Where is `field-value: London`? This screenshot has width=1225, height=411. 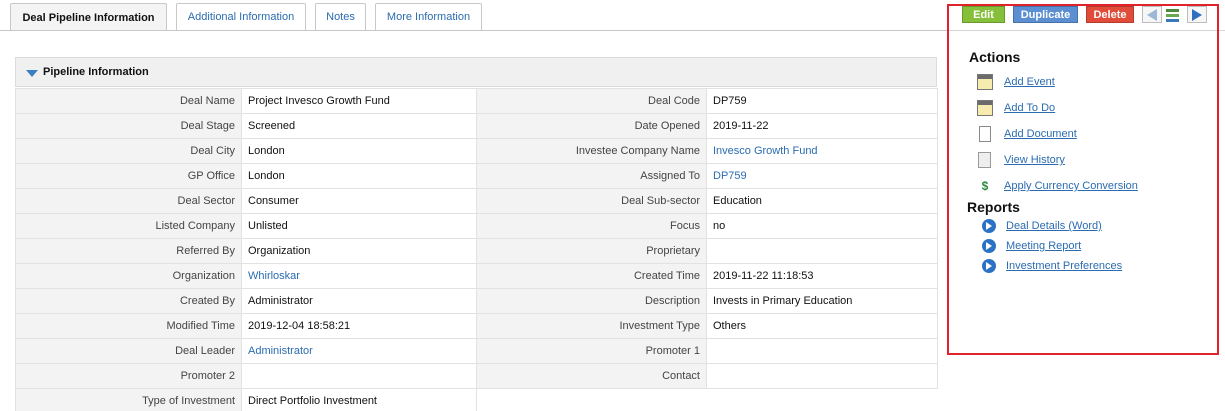
field-value: London is located at coordinates (359, 151).